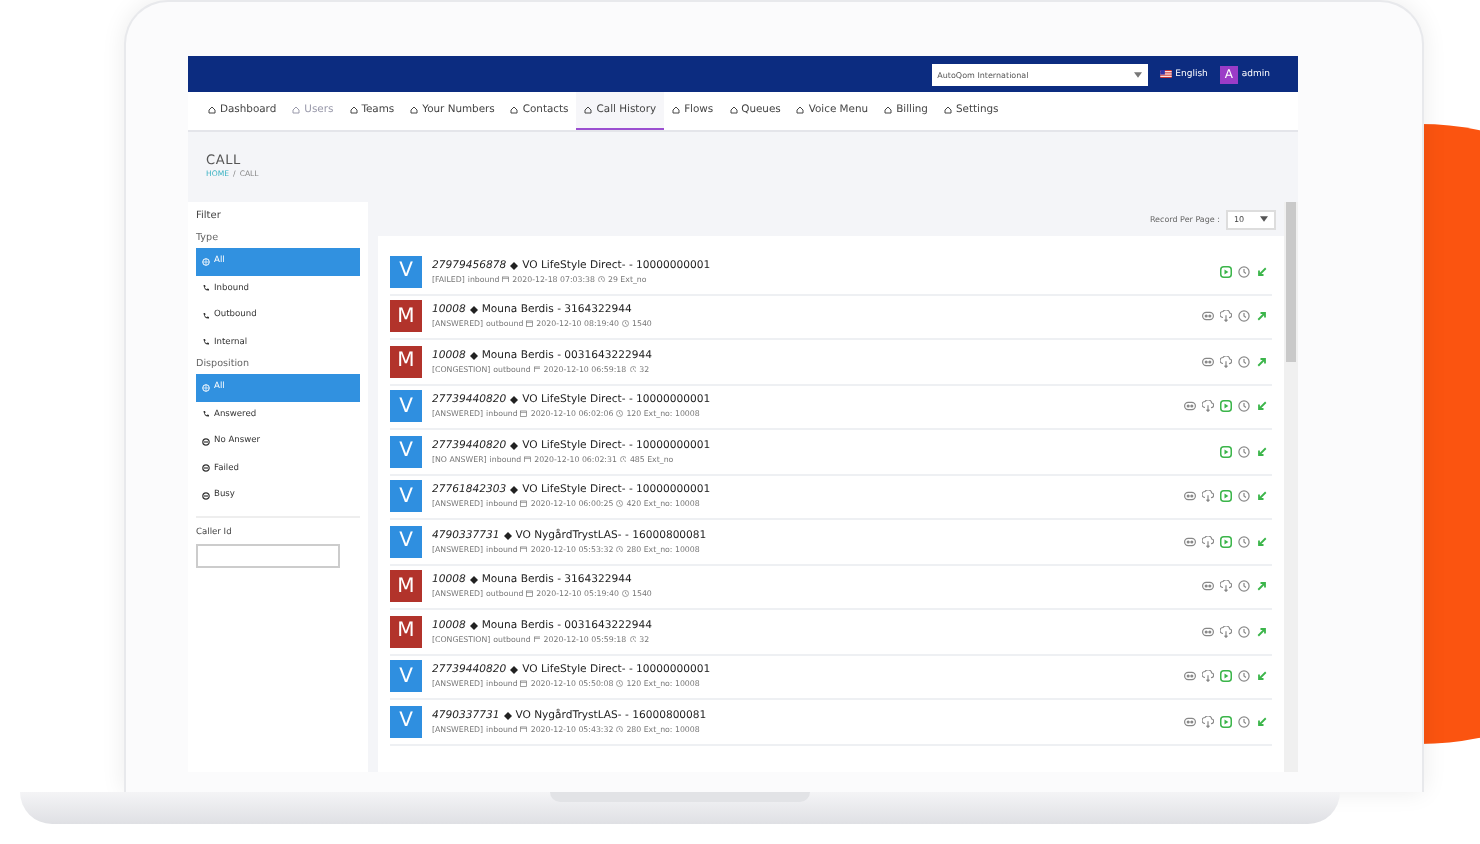 This screenshot has height=844, width=1480. Describe the element at coordinates (1165, 74) in the screenshot. I see `flag-icon` at that location.